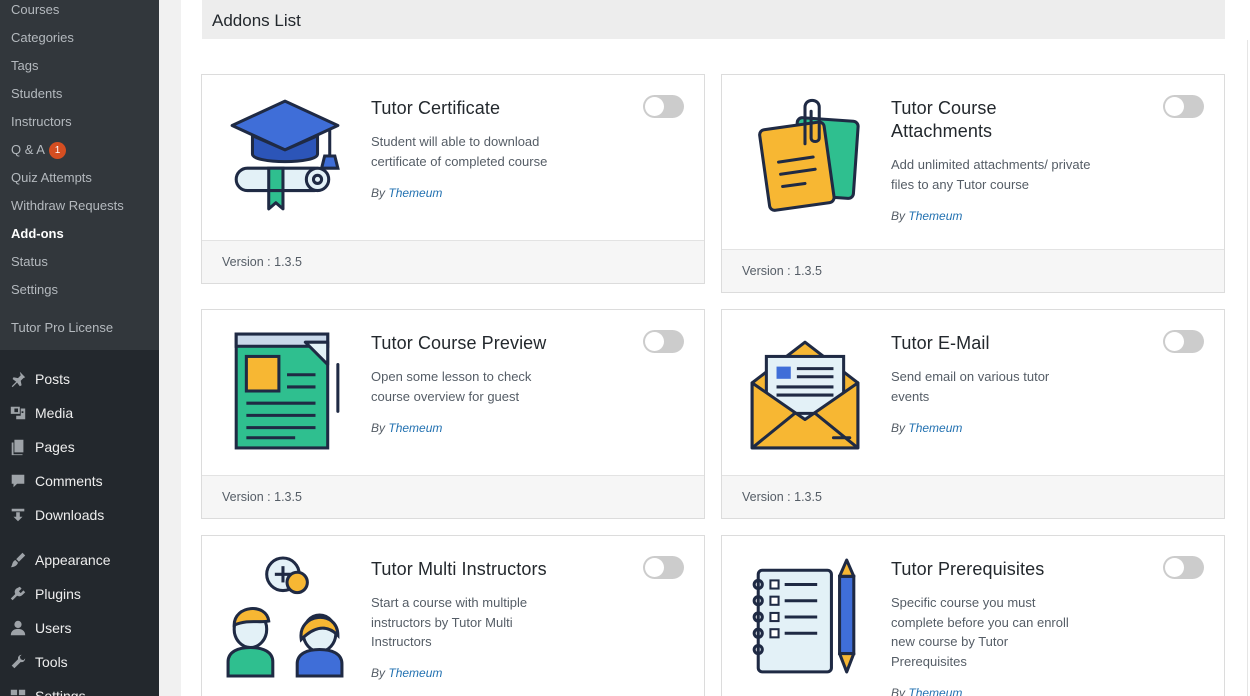 The height and width of the screenshot is (696, 1250). What do you see at coordinates (79, 447) in the screenshot?
I see `menu-item-pages: Pages` at bounding box center [79, 447].